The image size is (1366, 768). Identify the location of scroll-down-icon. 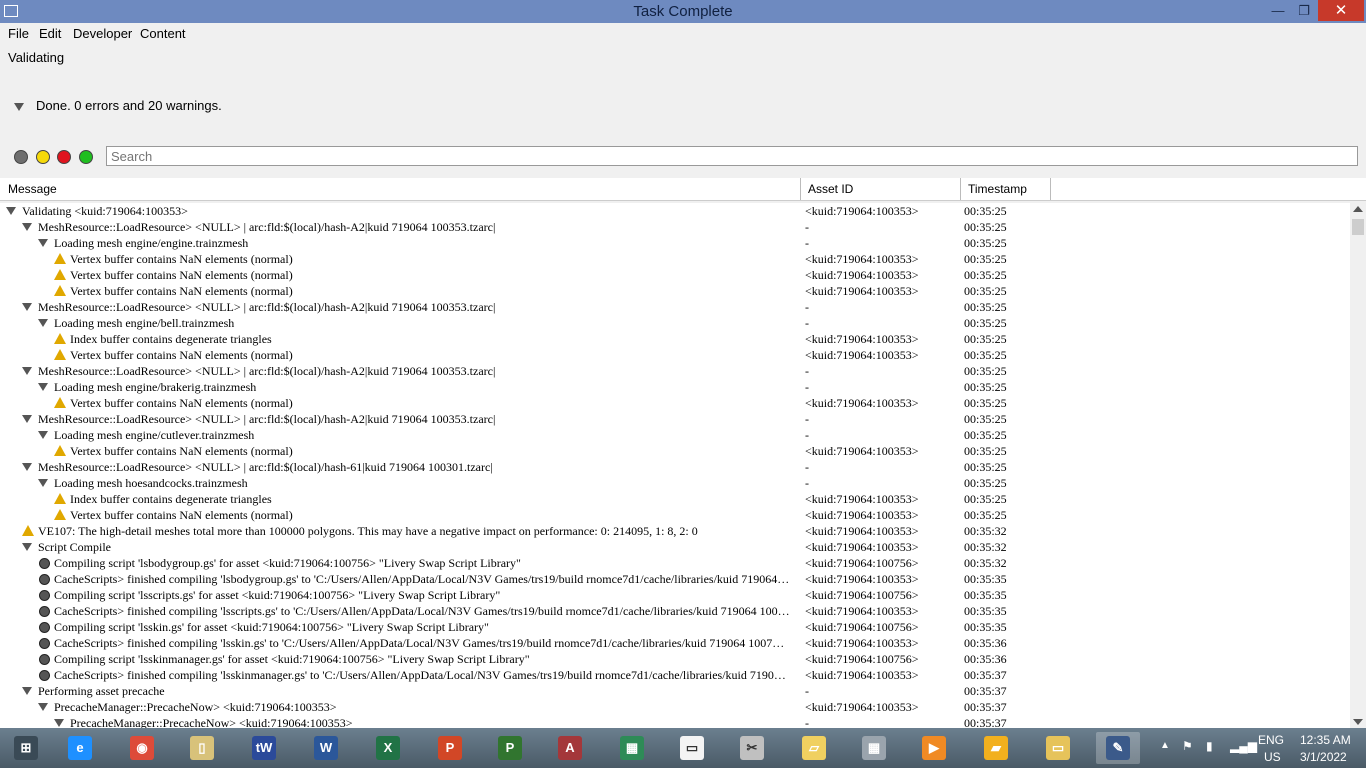
(1358, 722).